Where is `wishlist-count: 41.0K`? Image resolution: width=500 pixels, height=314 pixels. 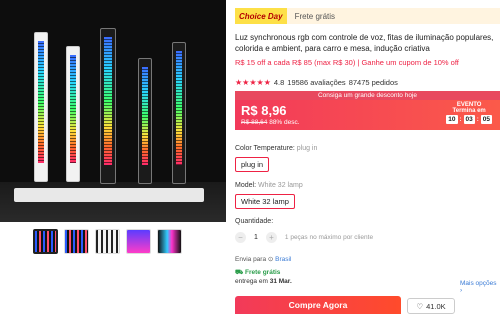
wishlist-count: 41.0K is located at coordinates (436, 306).